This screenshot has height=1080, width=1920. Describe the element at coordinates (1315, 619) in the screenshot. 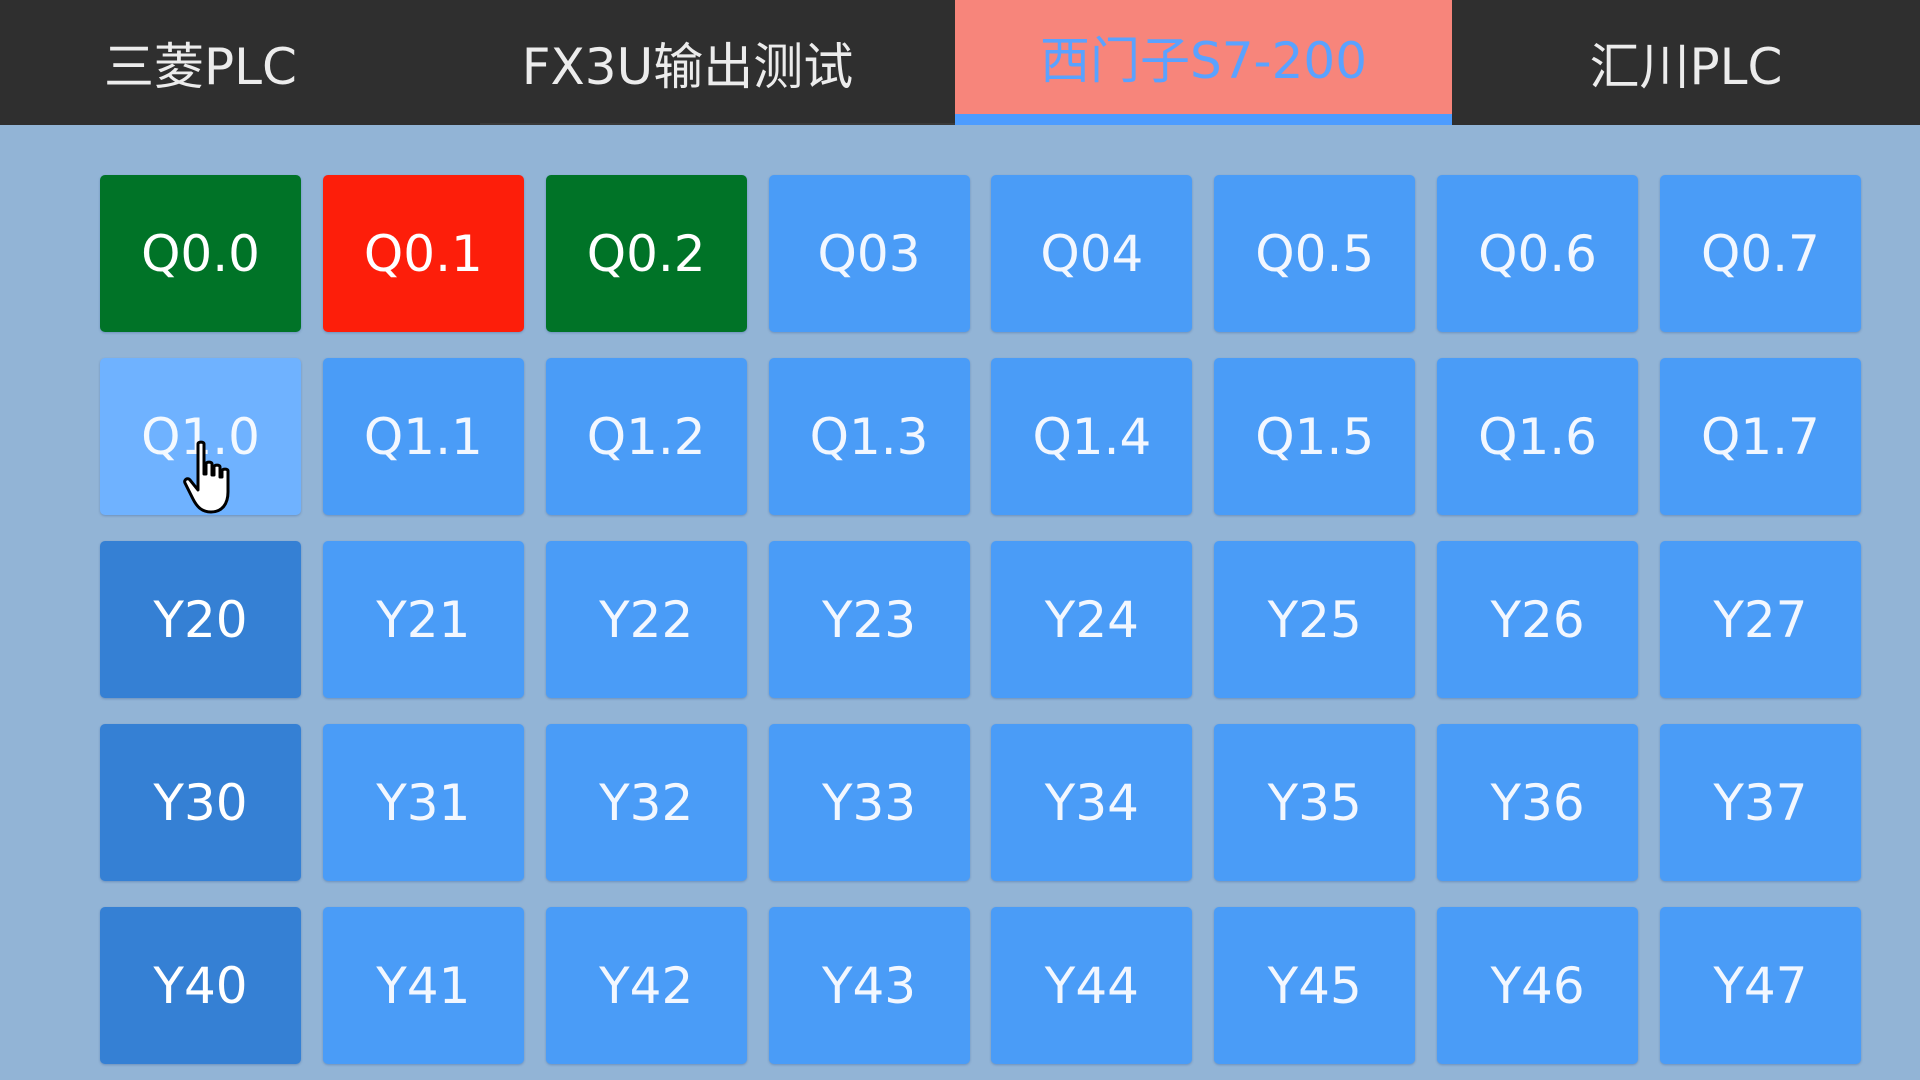

I see `output-button-2-5: Y25` at that location.